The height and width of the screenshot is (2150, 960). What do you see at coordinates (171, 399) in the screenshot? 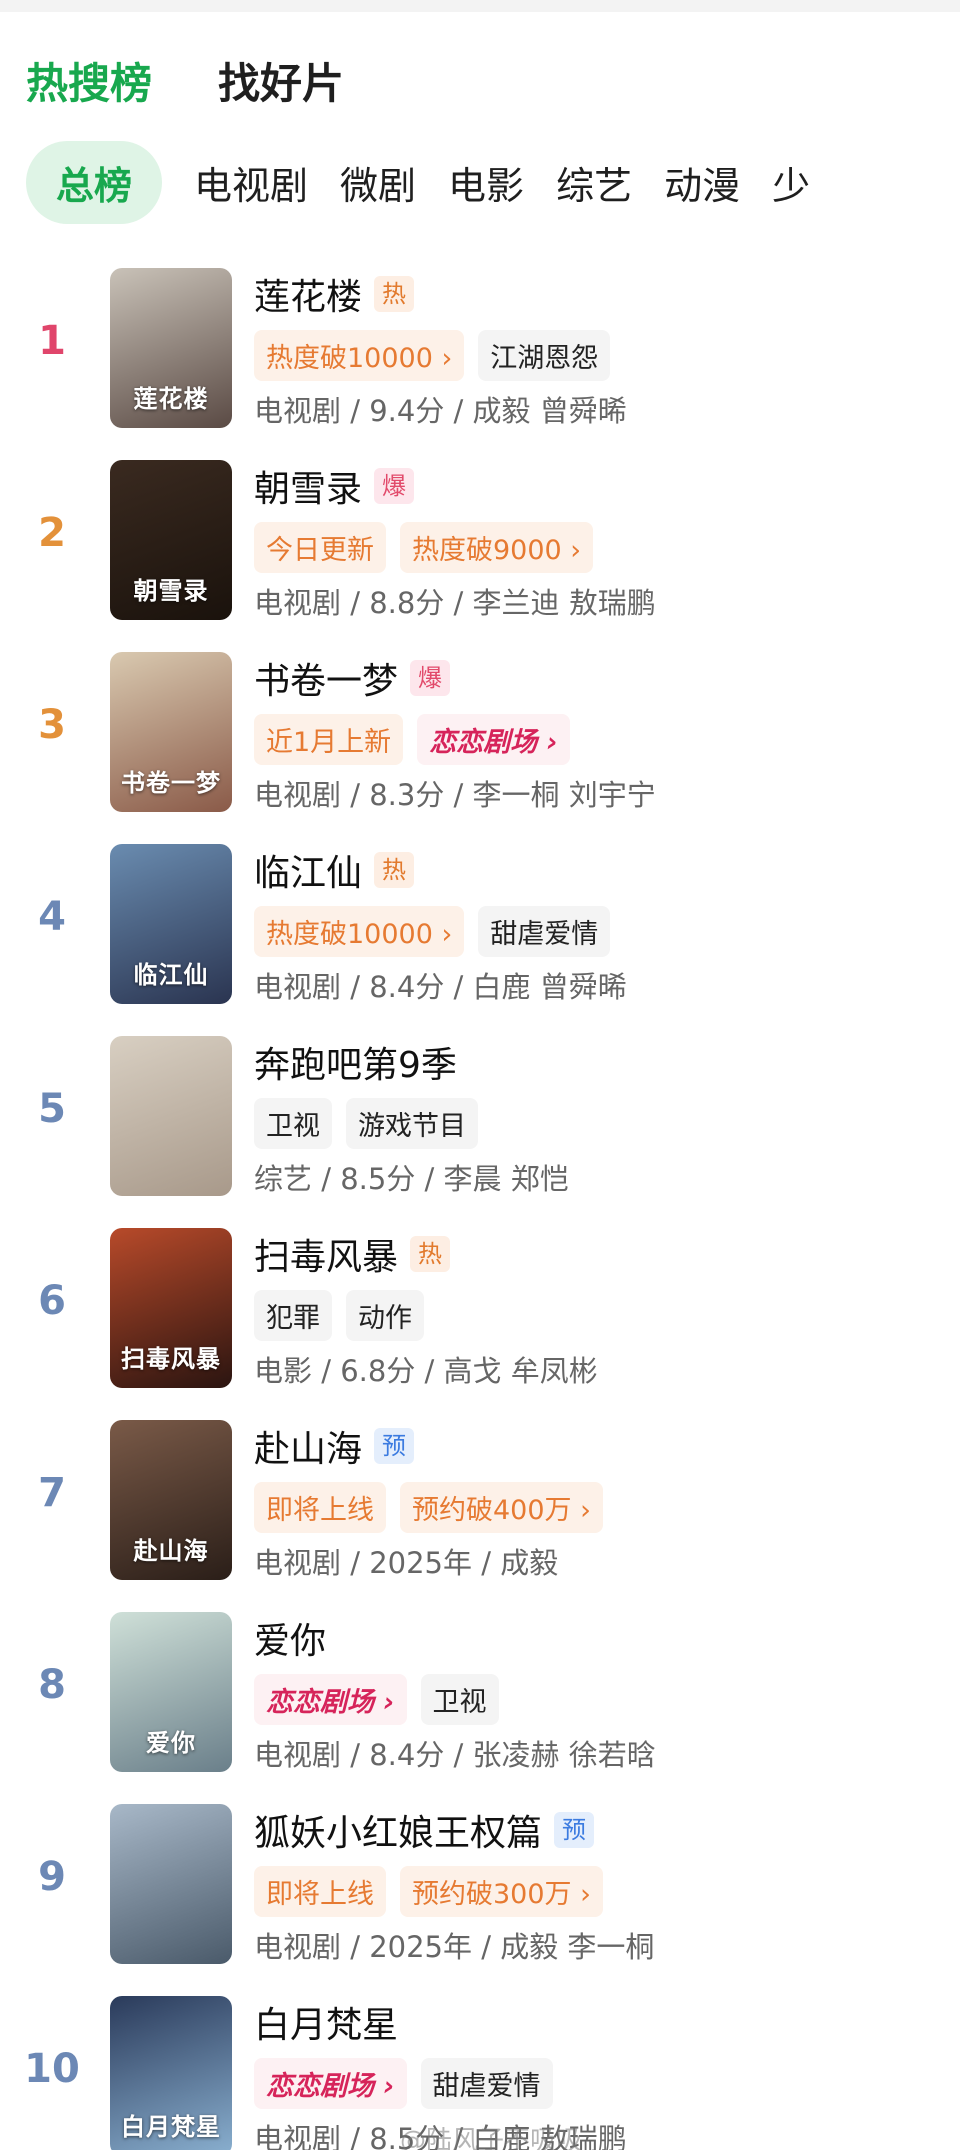
I see `poster-title-art: 莲花楼` at bounding box center [171, 399].